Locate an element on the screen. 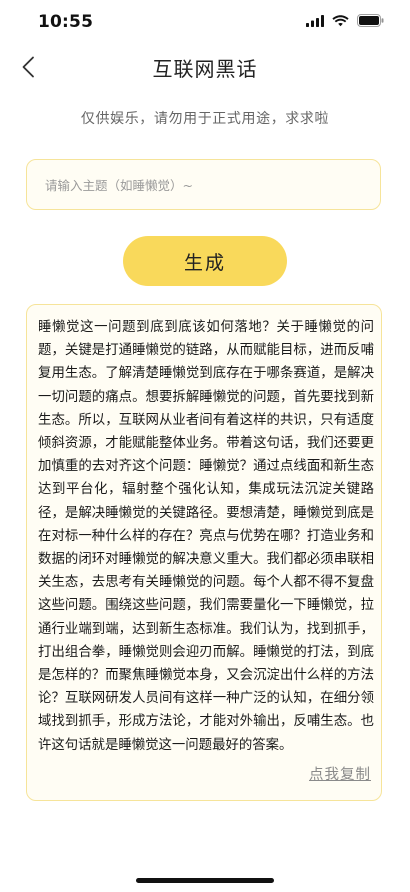 The height and width of the screenshot is (892, 410). battery-icon is located at coordinates (370, 20).